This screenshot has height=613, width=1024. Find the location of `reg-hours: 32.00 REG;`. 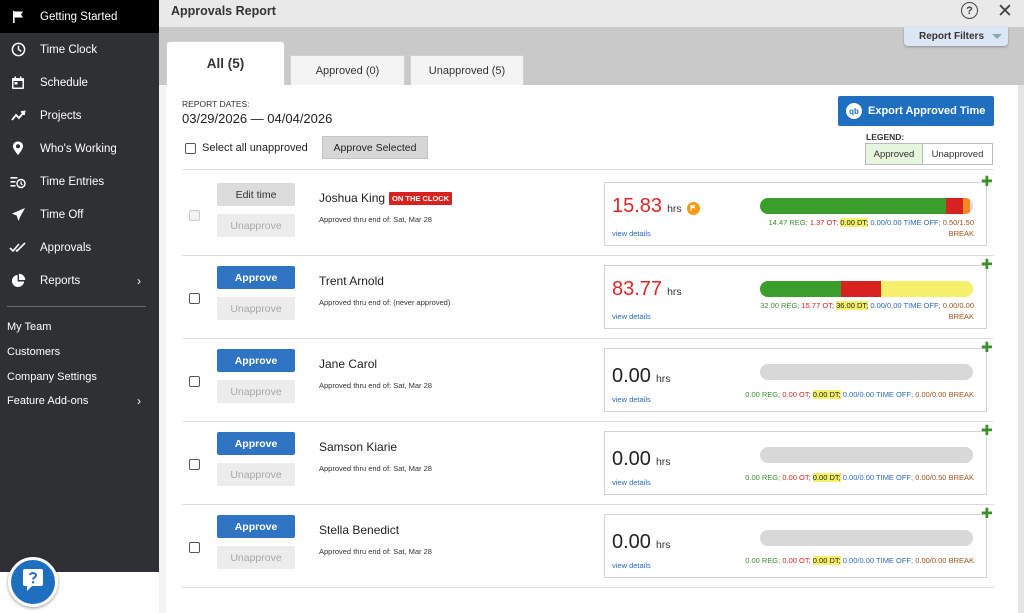

reg-hours: 32.00 REG; is located at coordinates (780, 305).